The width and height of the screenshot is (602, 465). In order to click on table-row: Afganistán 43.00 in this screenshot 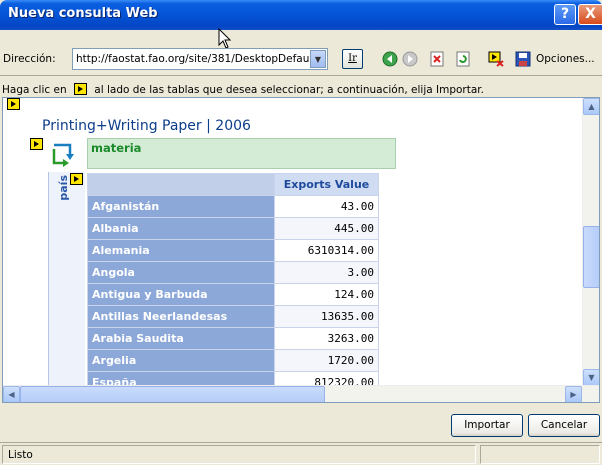, I will do `click(233, 206)`.